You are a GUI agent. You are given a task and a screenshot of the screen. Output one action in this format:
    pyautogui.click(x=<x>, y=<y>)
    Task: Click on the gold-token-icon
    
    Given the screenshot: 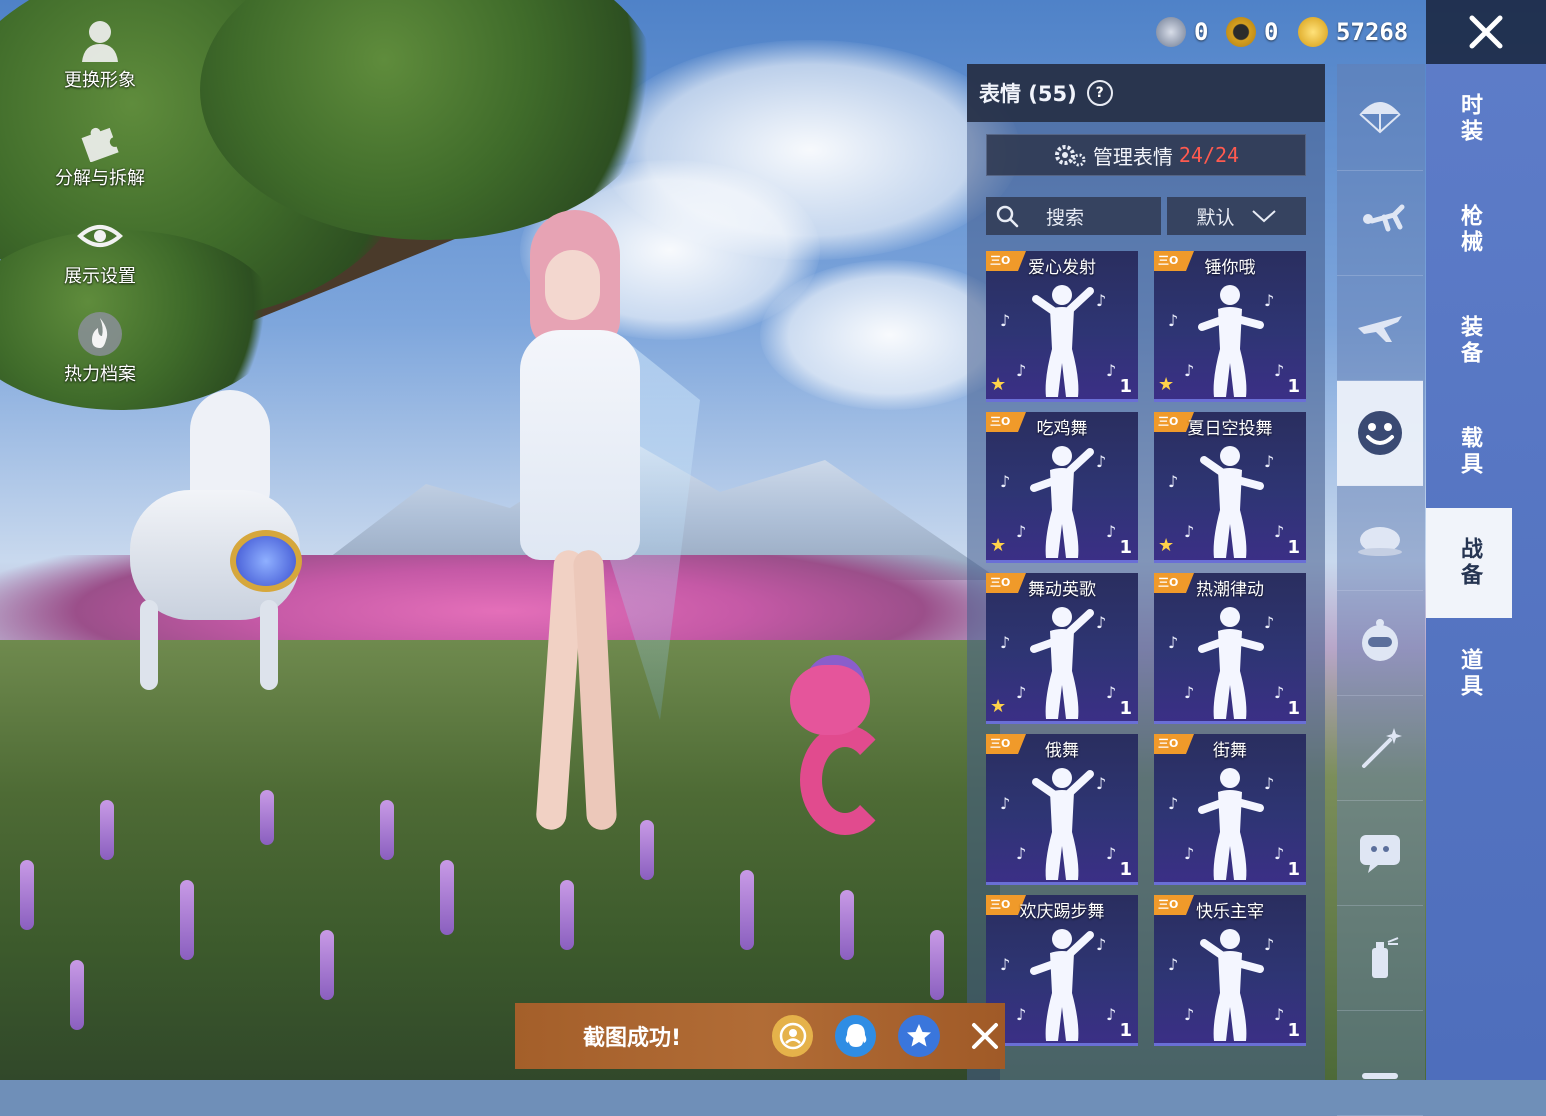 What is the action you would take?
    pyautogui.click(x=1241, y=32)
    